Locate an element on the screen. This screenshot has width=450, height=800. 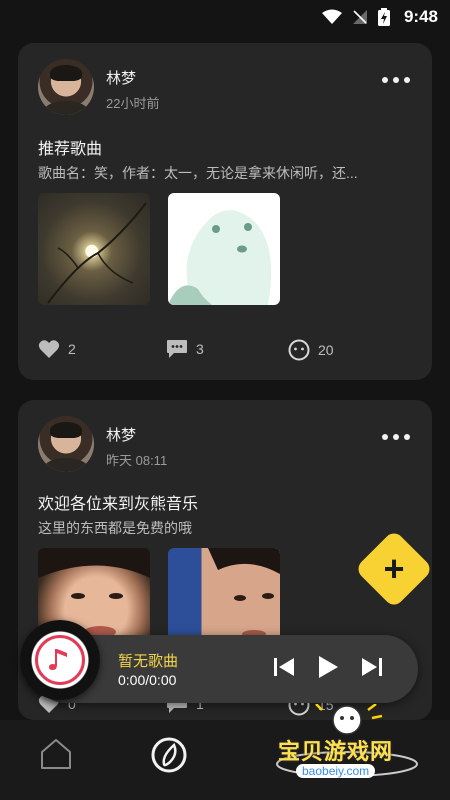
like-count: 2 is located at coordinates (72, 349).